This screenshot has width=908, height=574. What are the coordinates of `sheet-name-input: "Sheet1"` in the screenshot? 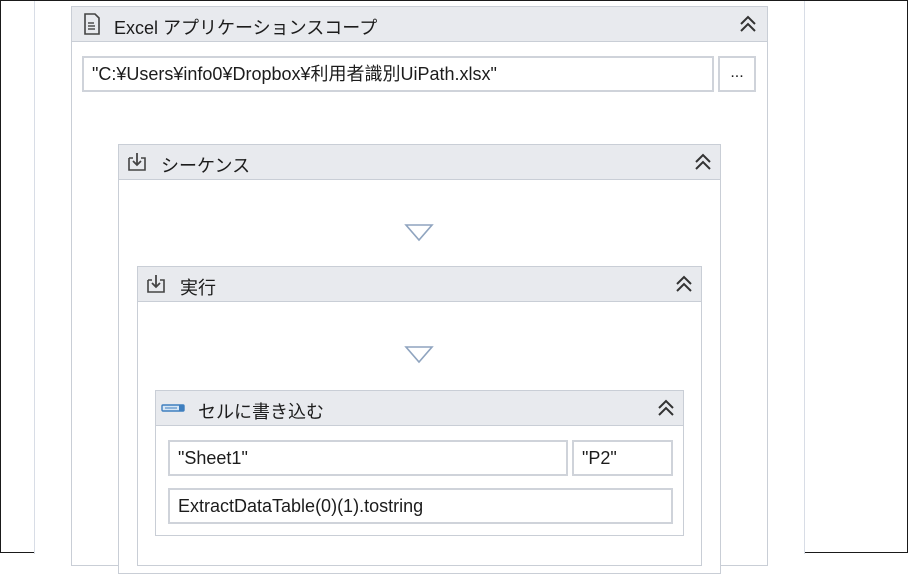 It's located at (368, 458).